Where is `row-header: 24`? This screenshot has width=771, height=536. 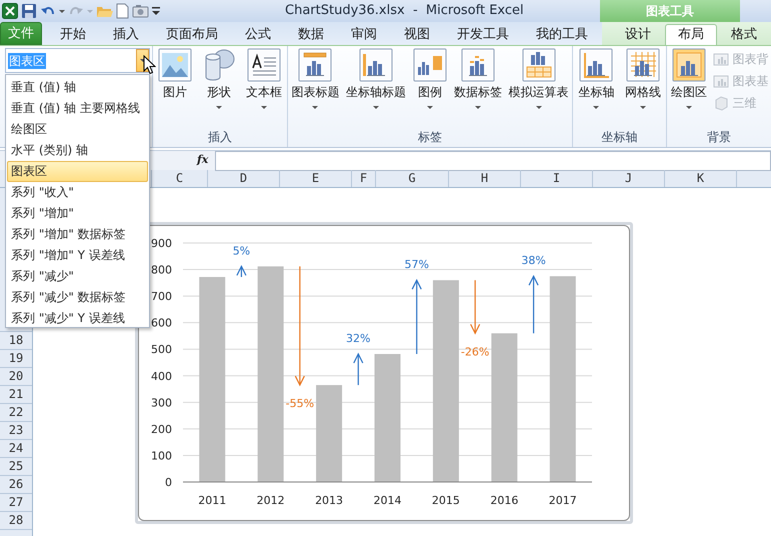
row-header: 24 is located at coordinates (16, 449).